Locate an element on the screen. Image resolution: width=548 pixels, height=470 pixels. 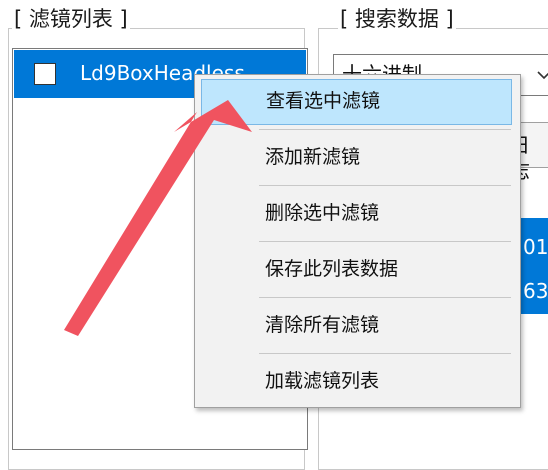
menu-item-view-selected: 查看选中滤镜 is located at coordinates (356, 102).